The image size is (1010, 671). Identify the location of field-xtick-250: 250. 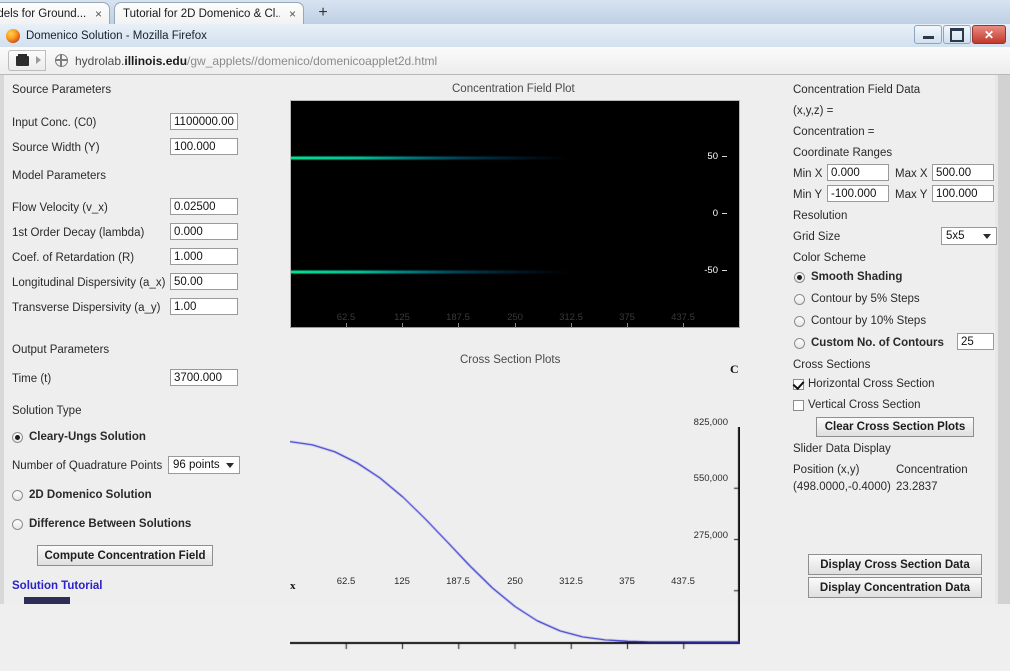
(515, 317).